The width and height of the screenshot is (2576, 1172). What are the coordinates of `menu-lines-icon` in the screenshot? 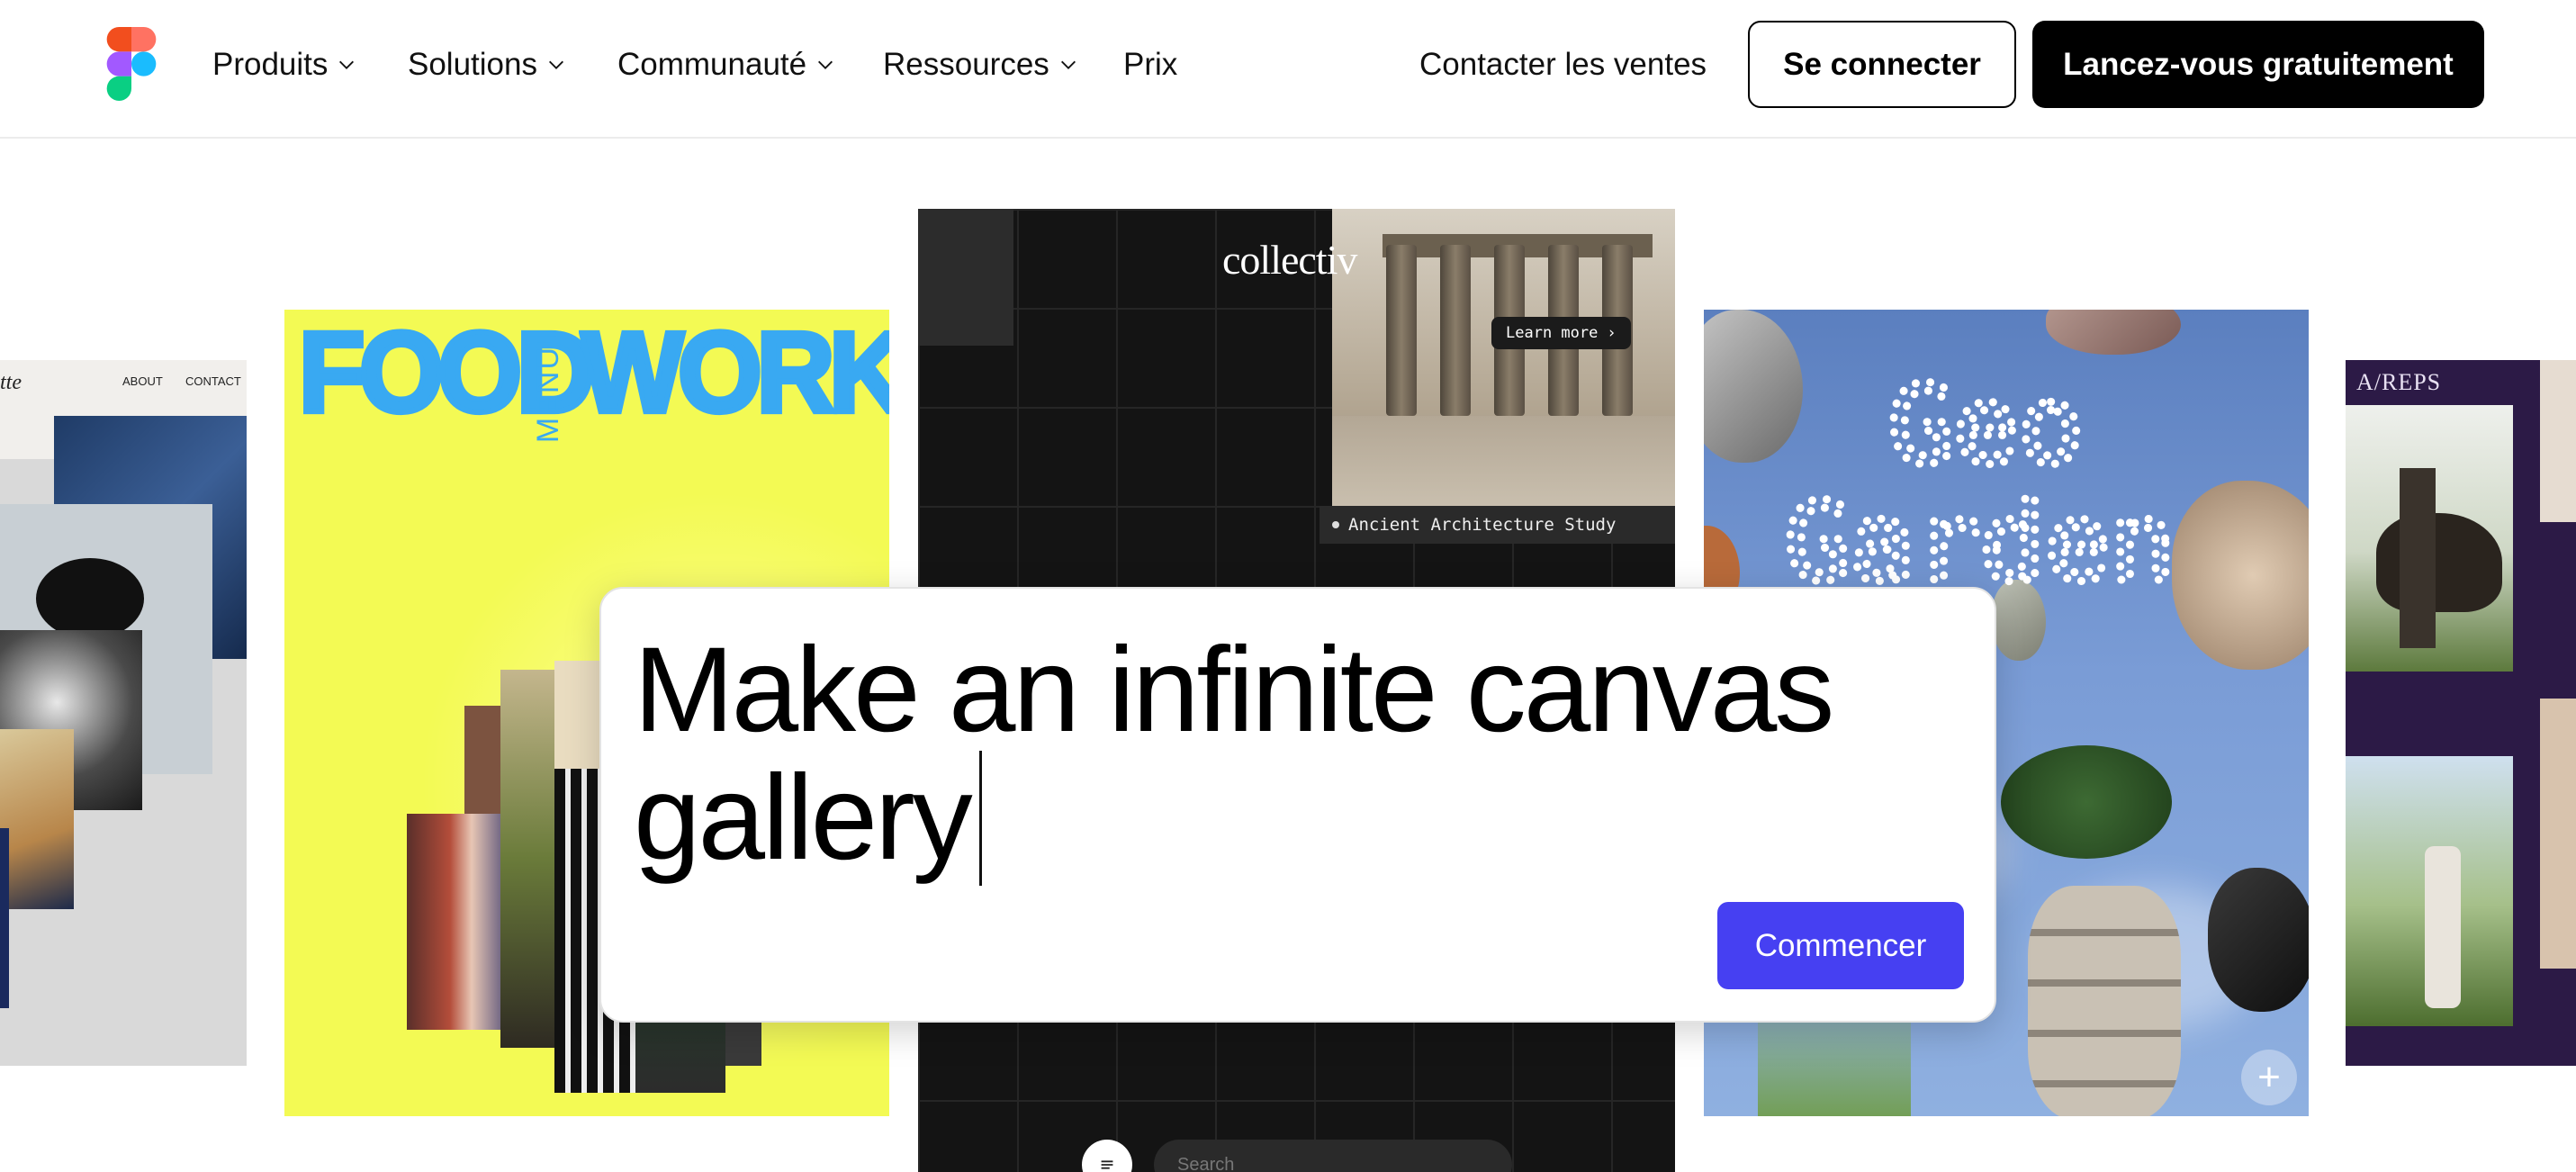 It's located at (1107, 1164).